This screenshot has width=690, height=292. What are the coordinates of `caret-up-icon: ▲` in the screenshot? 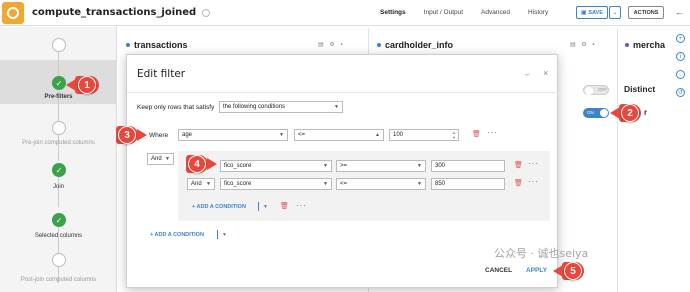 It's located at (377, 135).